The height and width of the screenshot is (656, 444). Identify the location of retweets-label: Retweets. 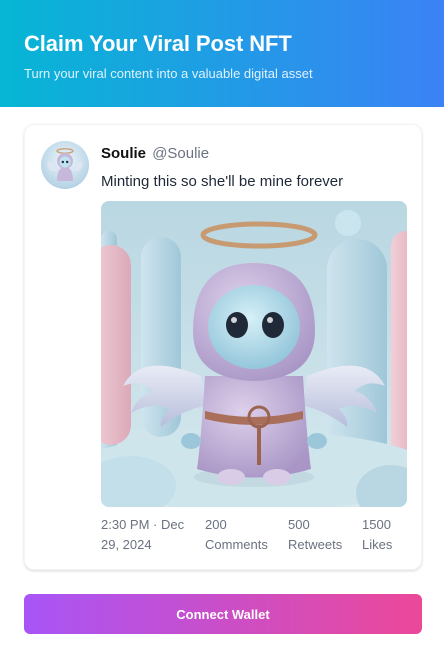
(315, 544).